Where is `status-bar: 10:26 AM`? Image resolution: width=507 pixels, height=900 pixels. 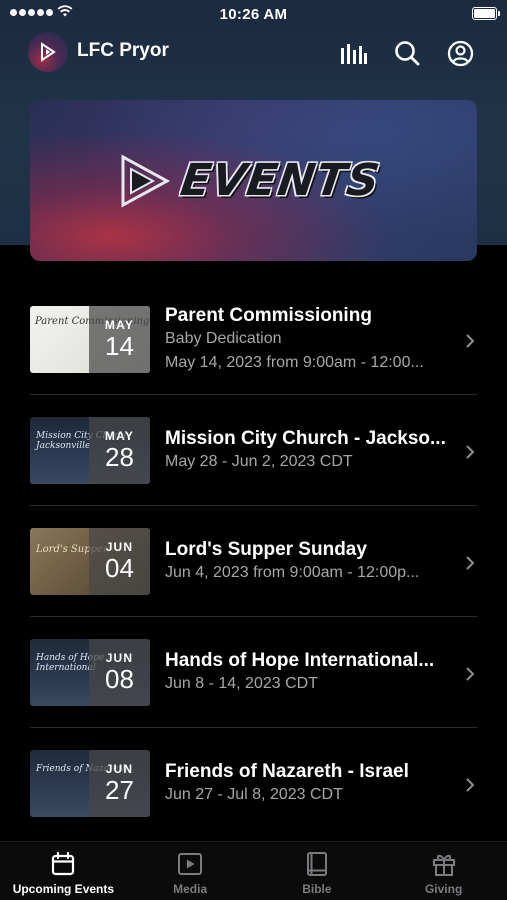 status-bar: 10:26 AM is located at coordinates (253, 14).